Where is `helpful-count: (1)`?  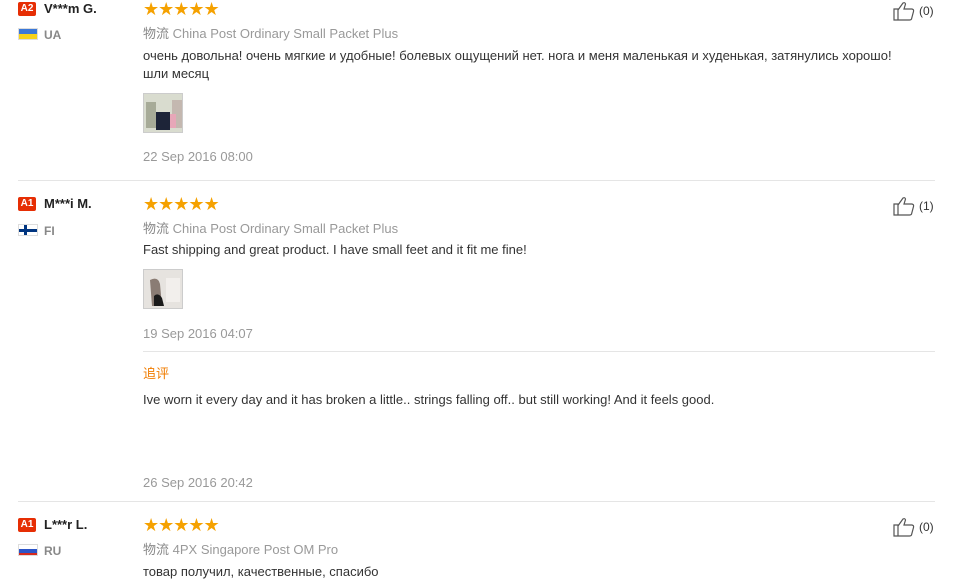 helpful-count: (1) is located at coordinates (926, 206).